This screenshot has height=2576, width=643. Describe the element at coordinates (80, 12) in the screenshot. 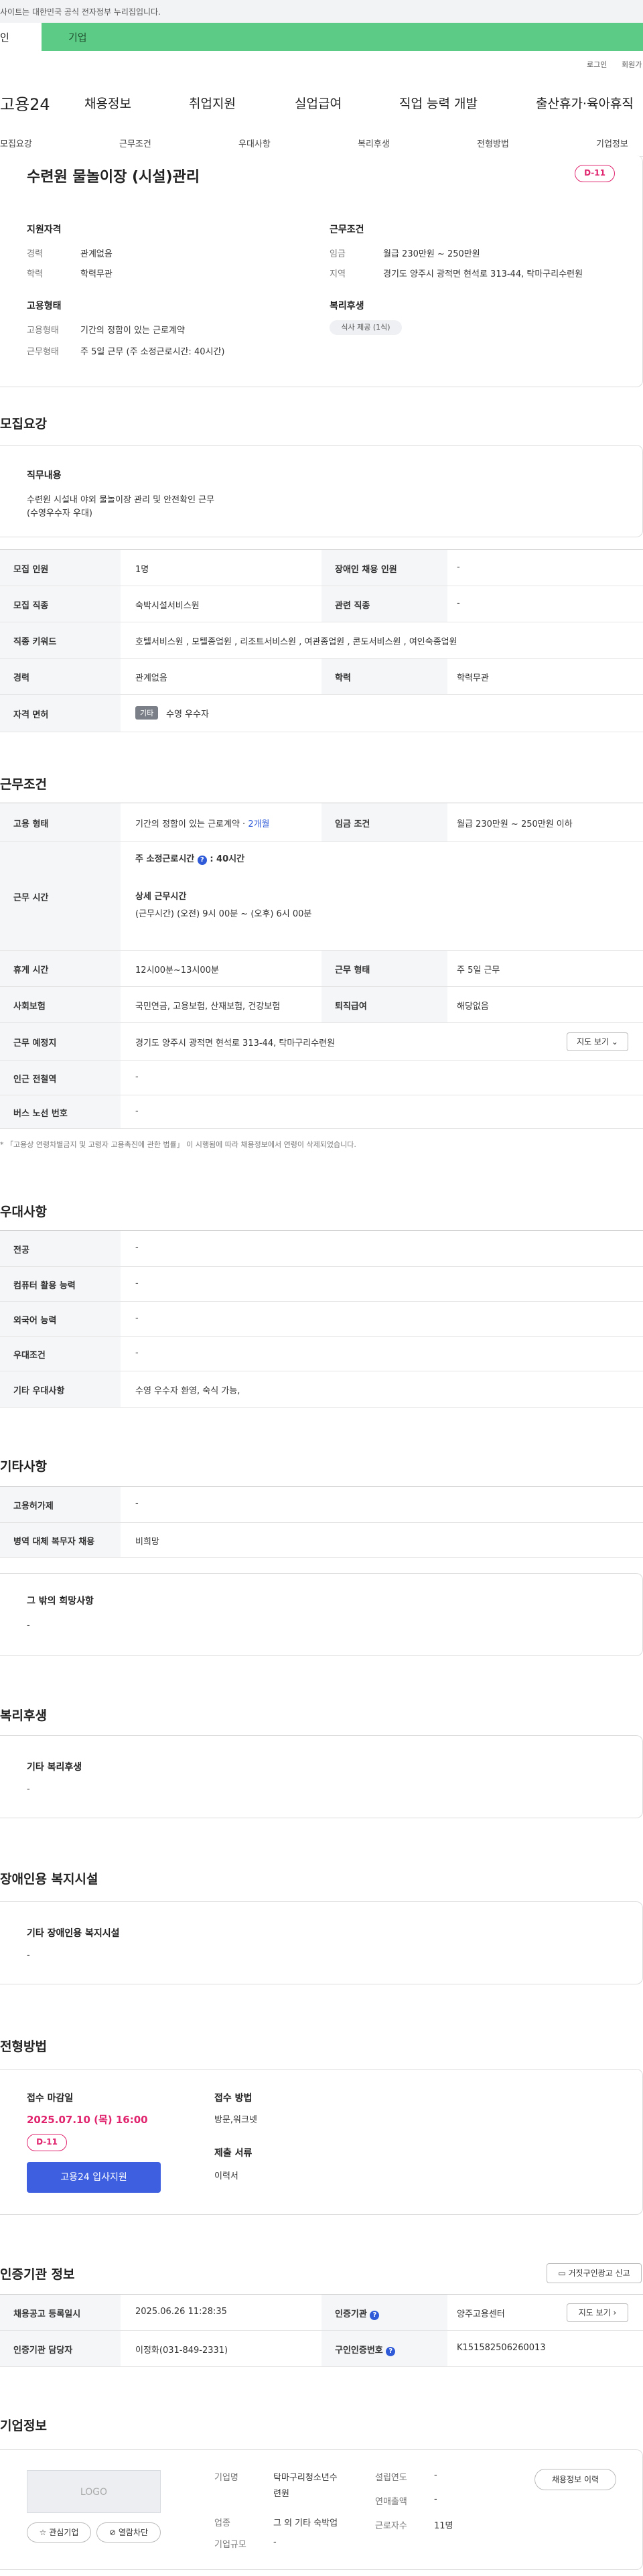

I see `gov-notice-text: 사이트는 대한민국 공식 전자정부 누리집입니다.` at that location.